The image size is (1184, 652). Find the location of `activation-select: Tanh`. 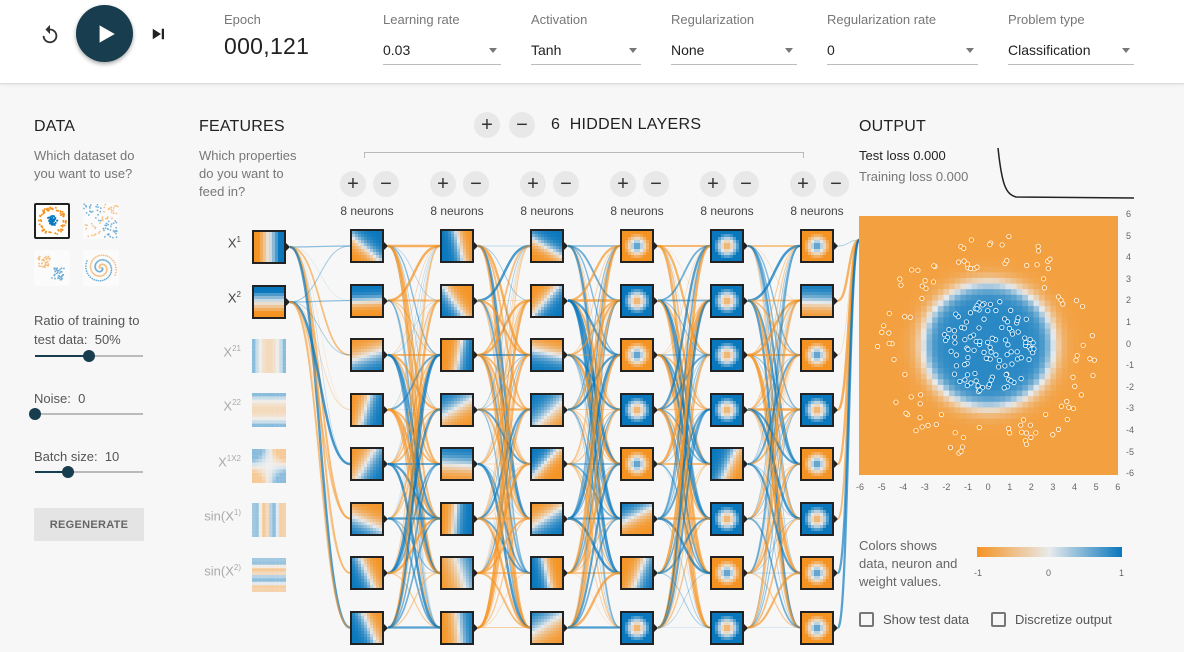

activation-select: Tanh is located at coordinates (586, 52).